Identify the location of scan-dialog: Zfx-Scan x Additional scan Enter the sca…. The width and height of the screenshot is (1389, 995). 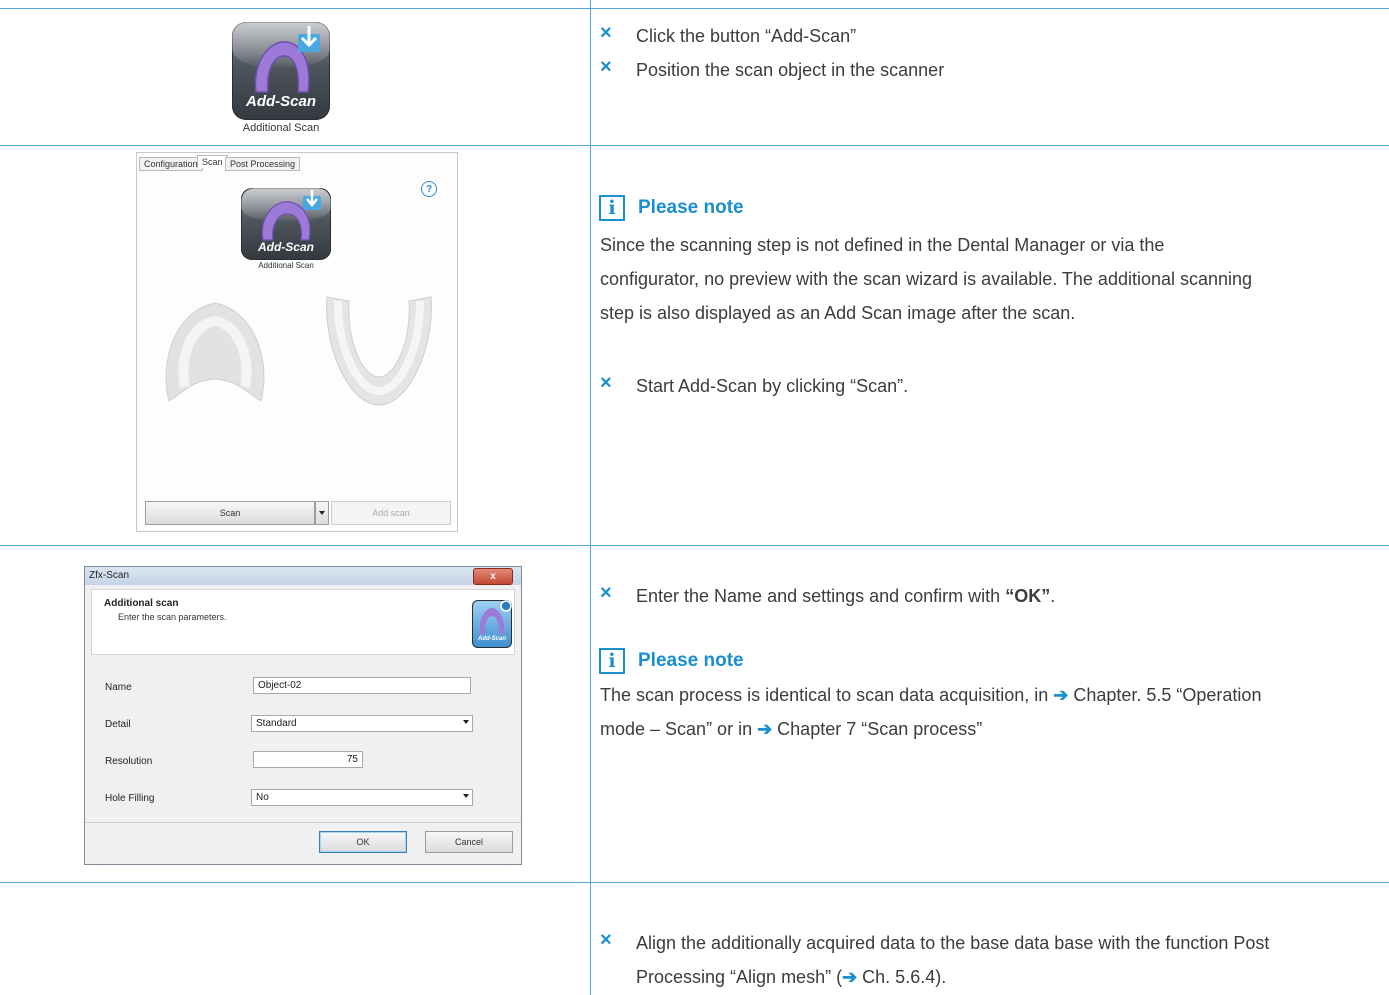
(303, 715).